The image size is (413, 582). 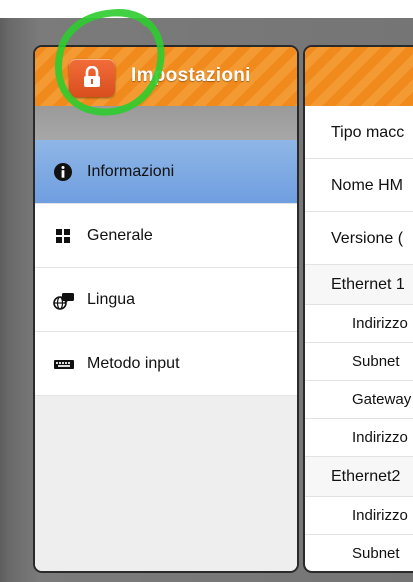 I want to click on page-title: Impostazioni, so click(x=191, y=75).